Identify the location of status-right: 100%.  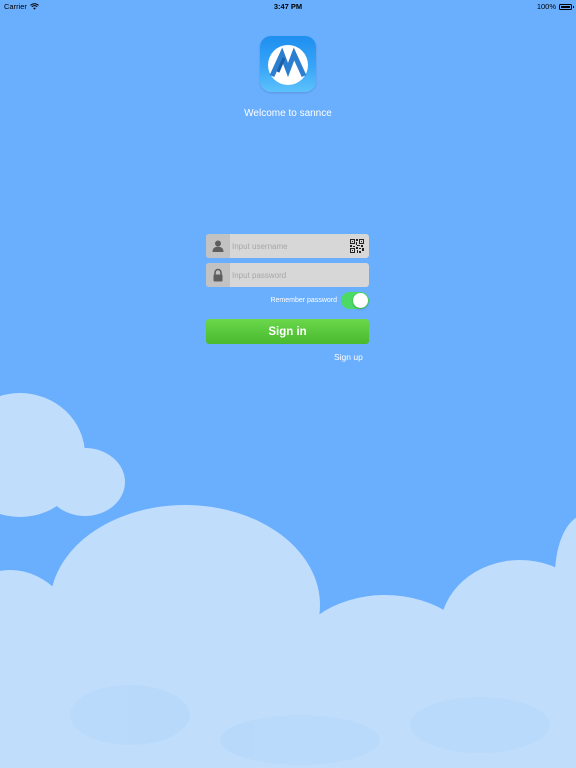
(555, 6).